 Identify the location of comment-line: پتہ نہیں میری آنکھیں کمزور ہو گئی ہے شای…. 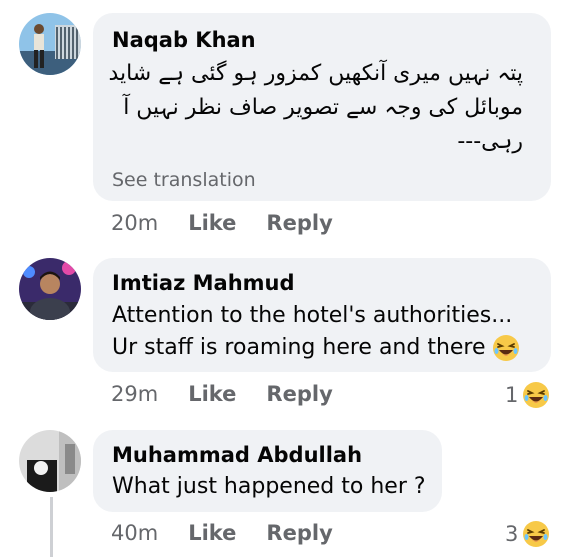
(315, 73).